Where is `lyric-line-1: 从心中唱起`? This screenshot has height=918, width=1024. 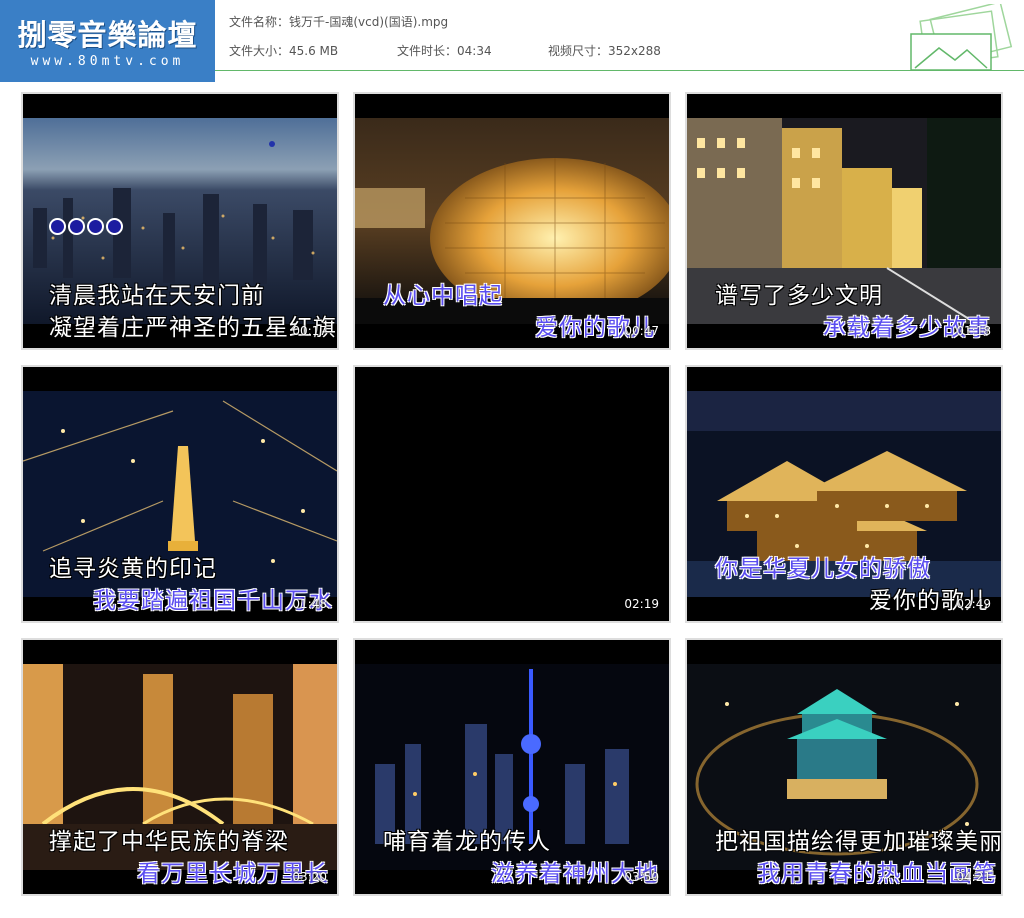
lyric-line-1: 从心中唱起 is located at coordinates (443, 296).